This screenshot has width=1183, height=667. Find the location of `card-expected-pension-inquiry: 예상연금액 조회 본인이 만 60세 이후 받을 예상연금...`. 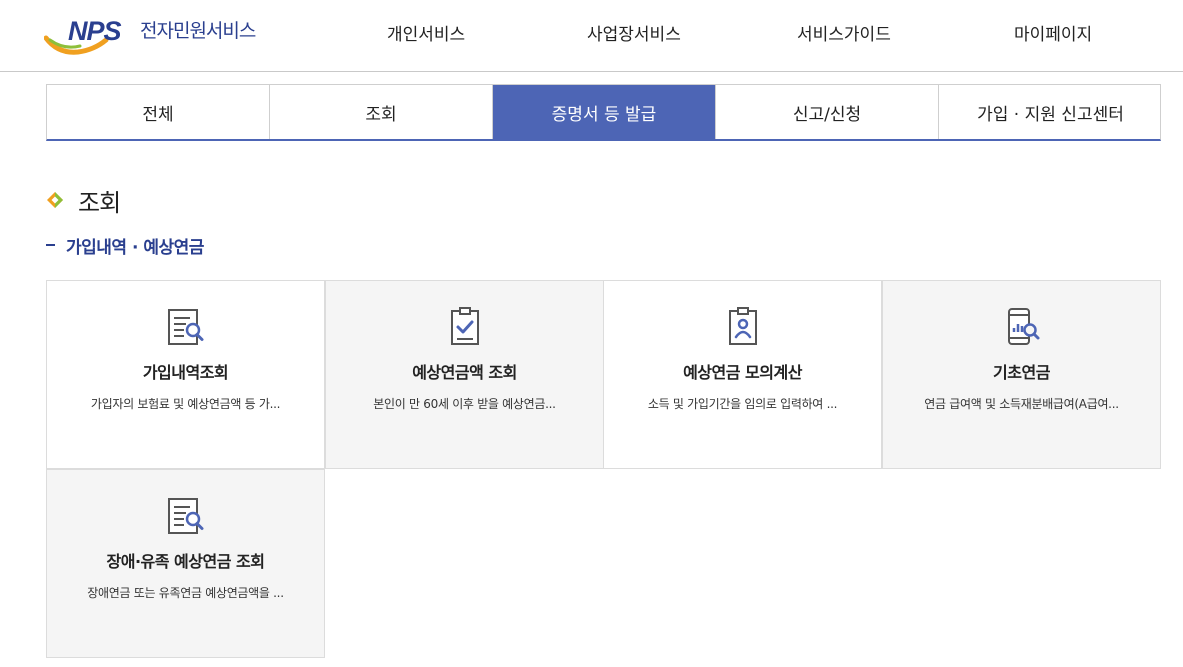

card-expected-pension-inquiry: 예상연금액 조회 본인이 만 60세 이후 받을 예상연금... is located at coordinates (464, 374).